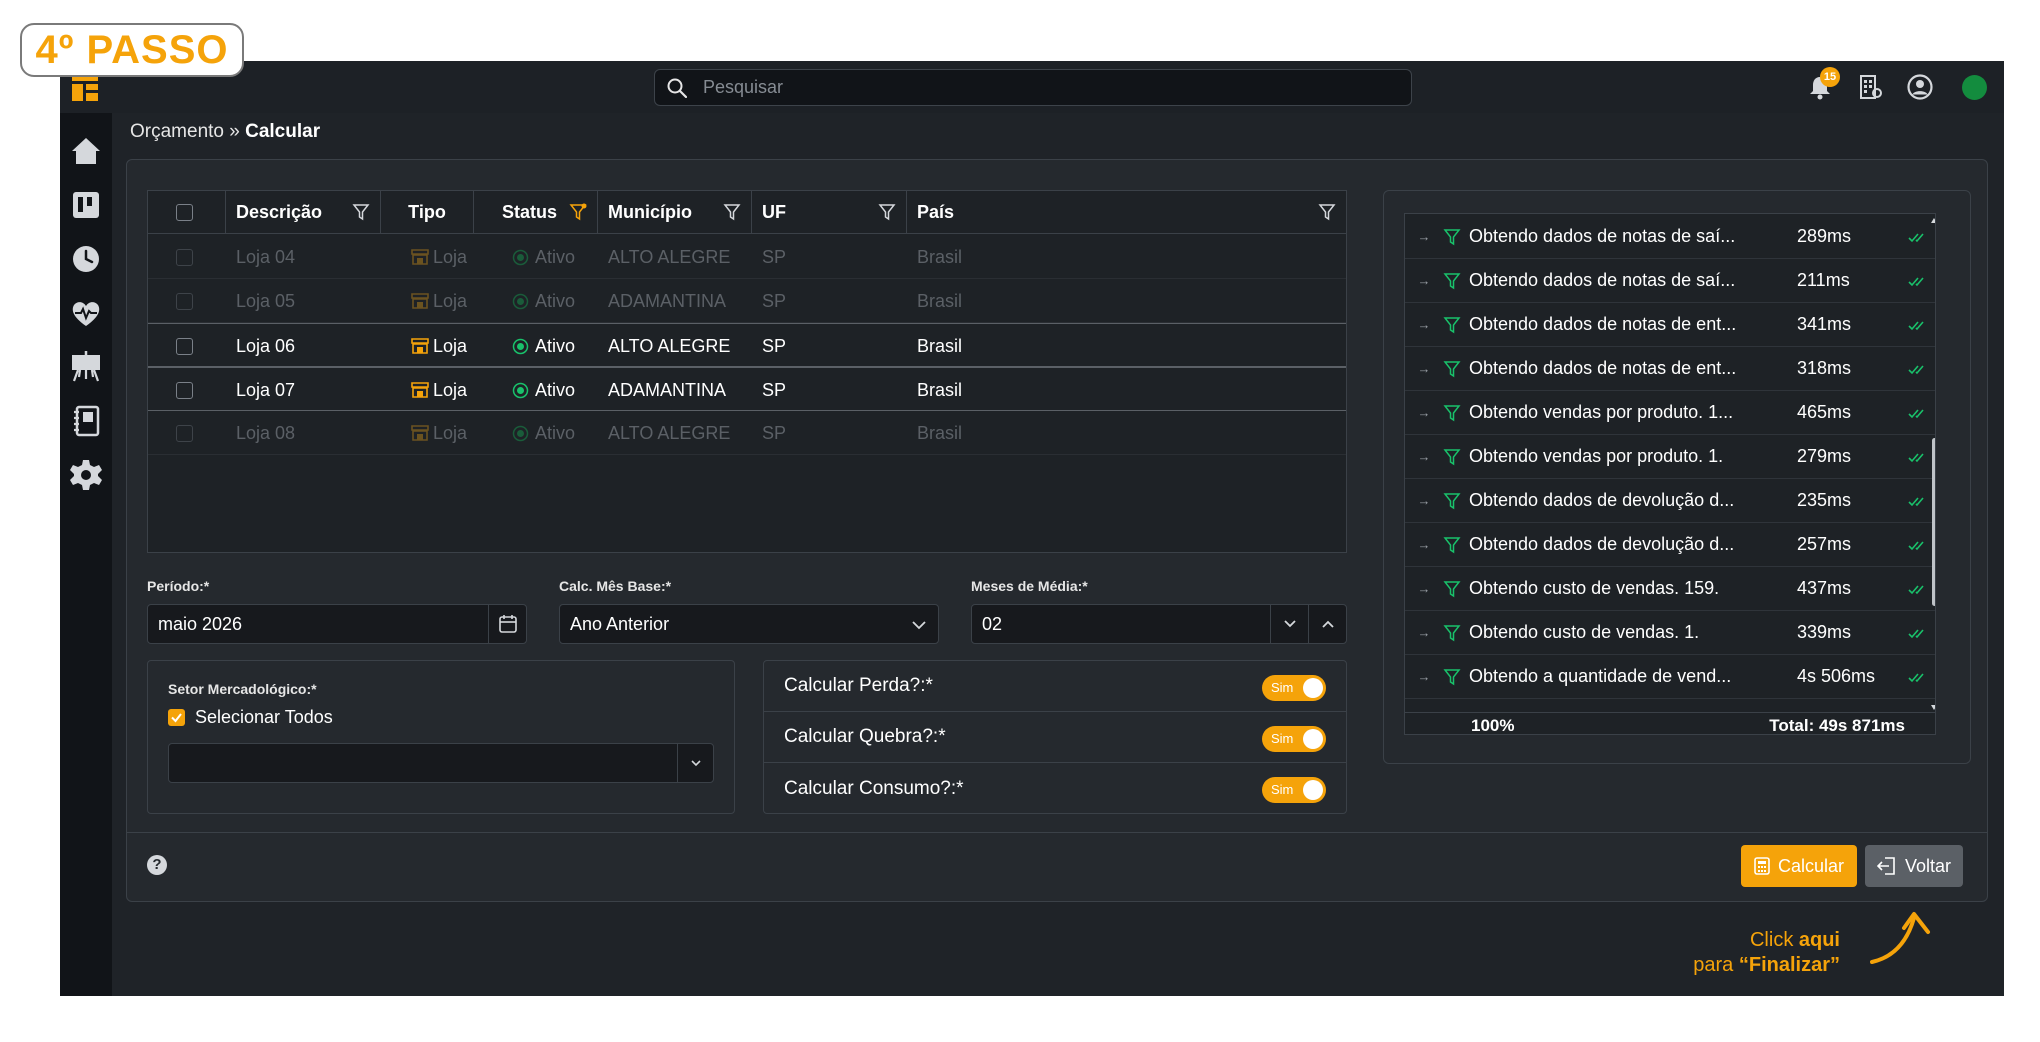  I want to click on search-box, so click(1033, 87).